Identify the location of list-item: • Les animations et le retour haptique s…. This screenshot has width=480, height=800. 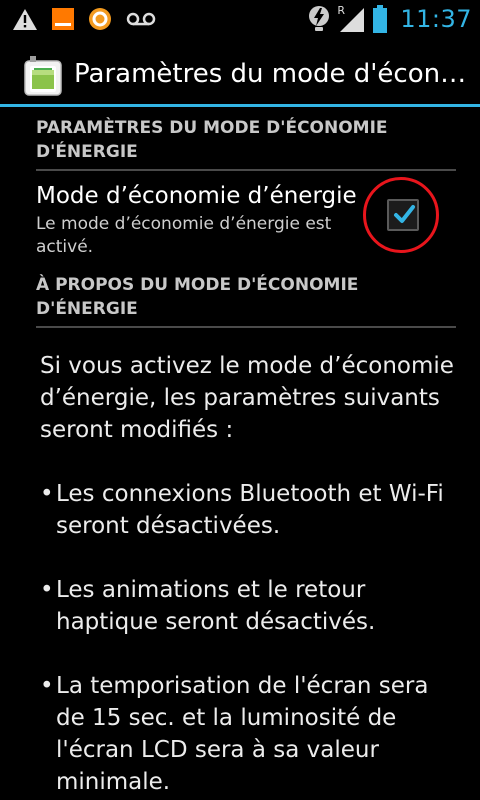
(248, 606).